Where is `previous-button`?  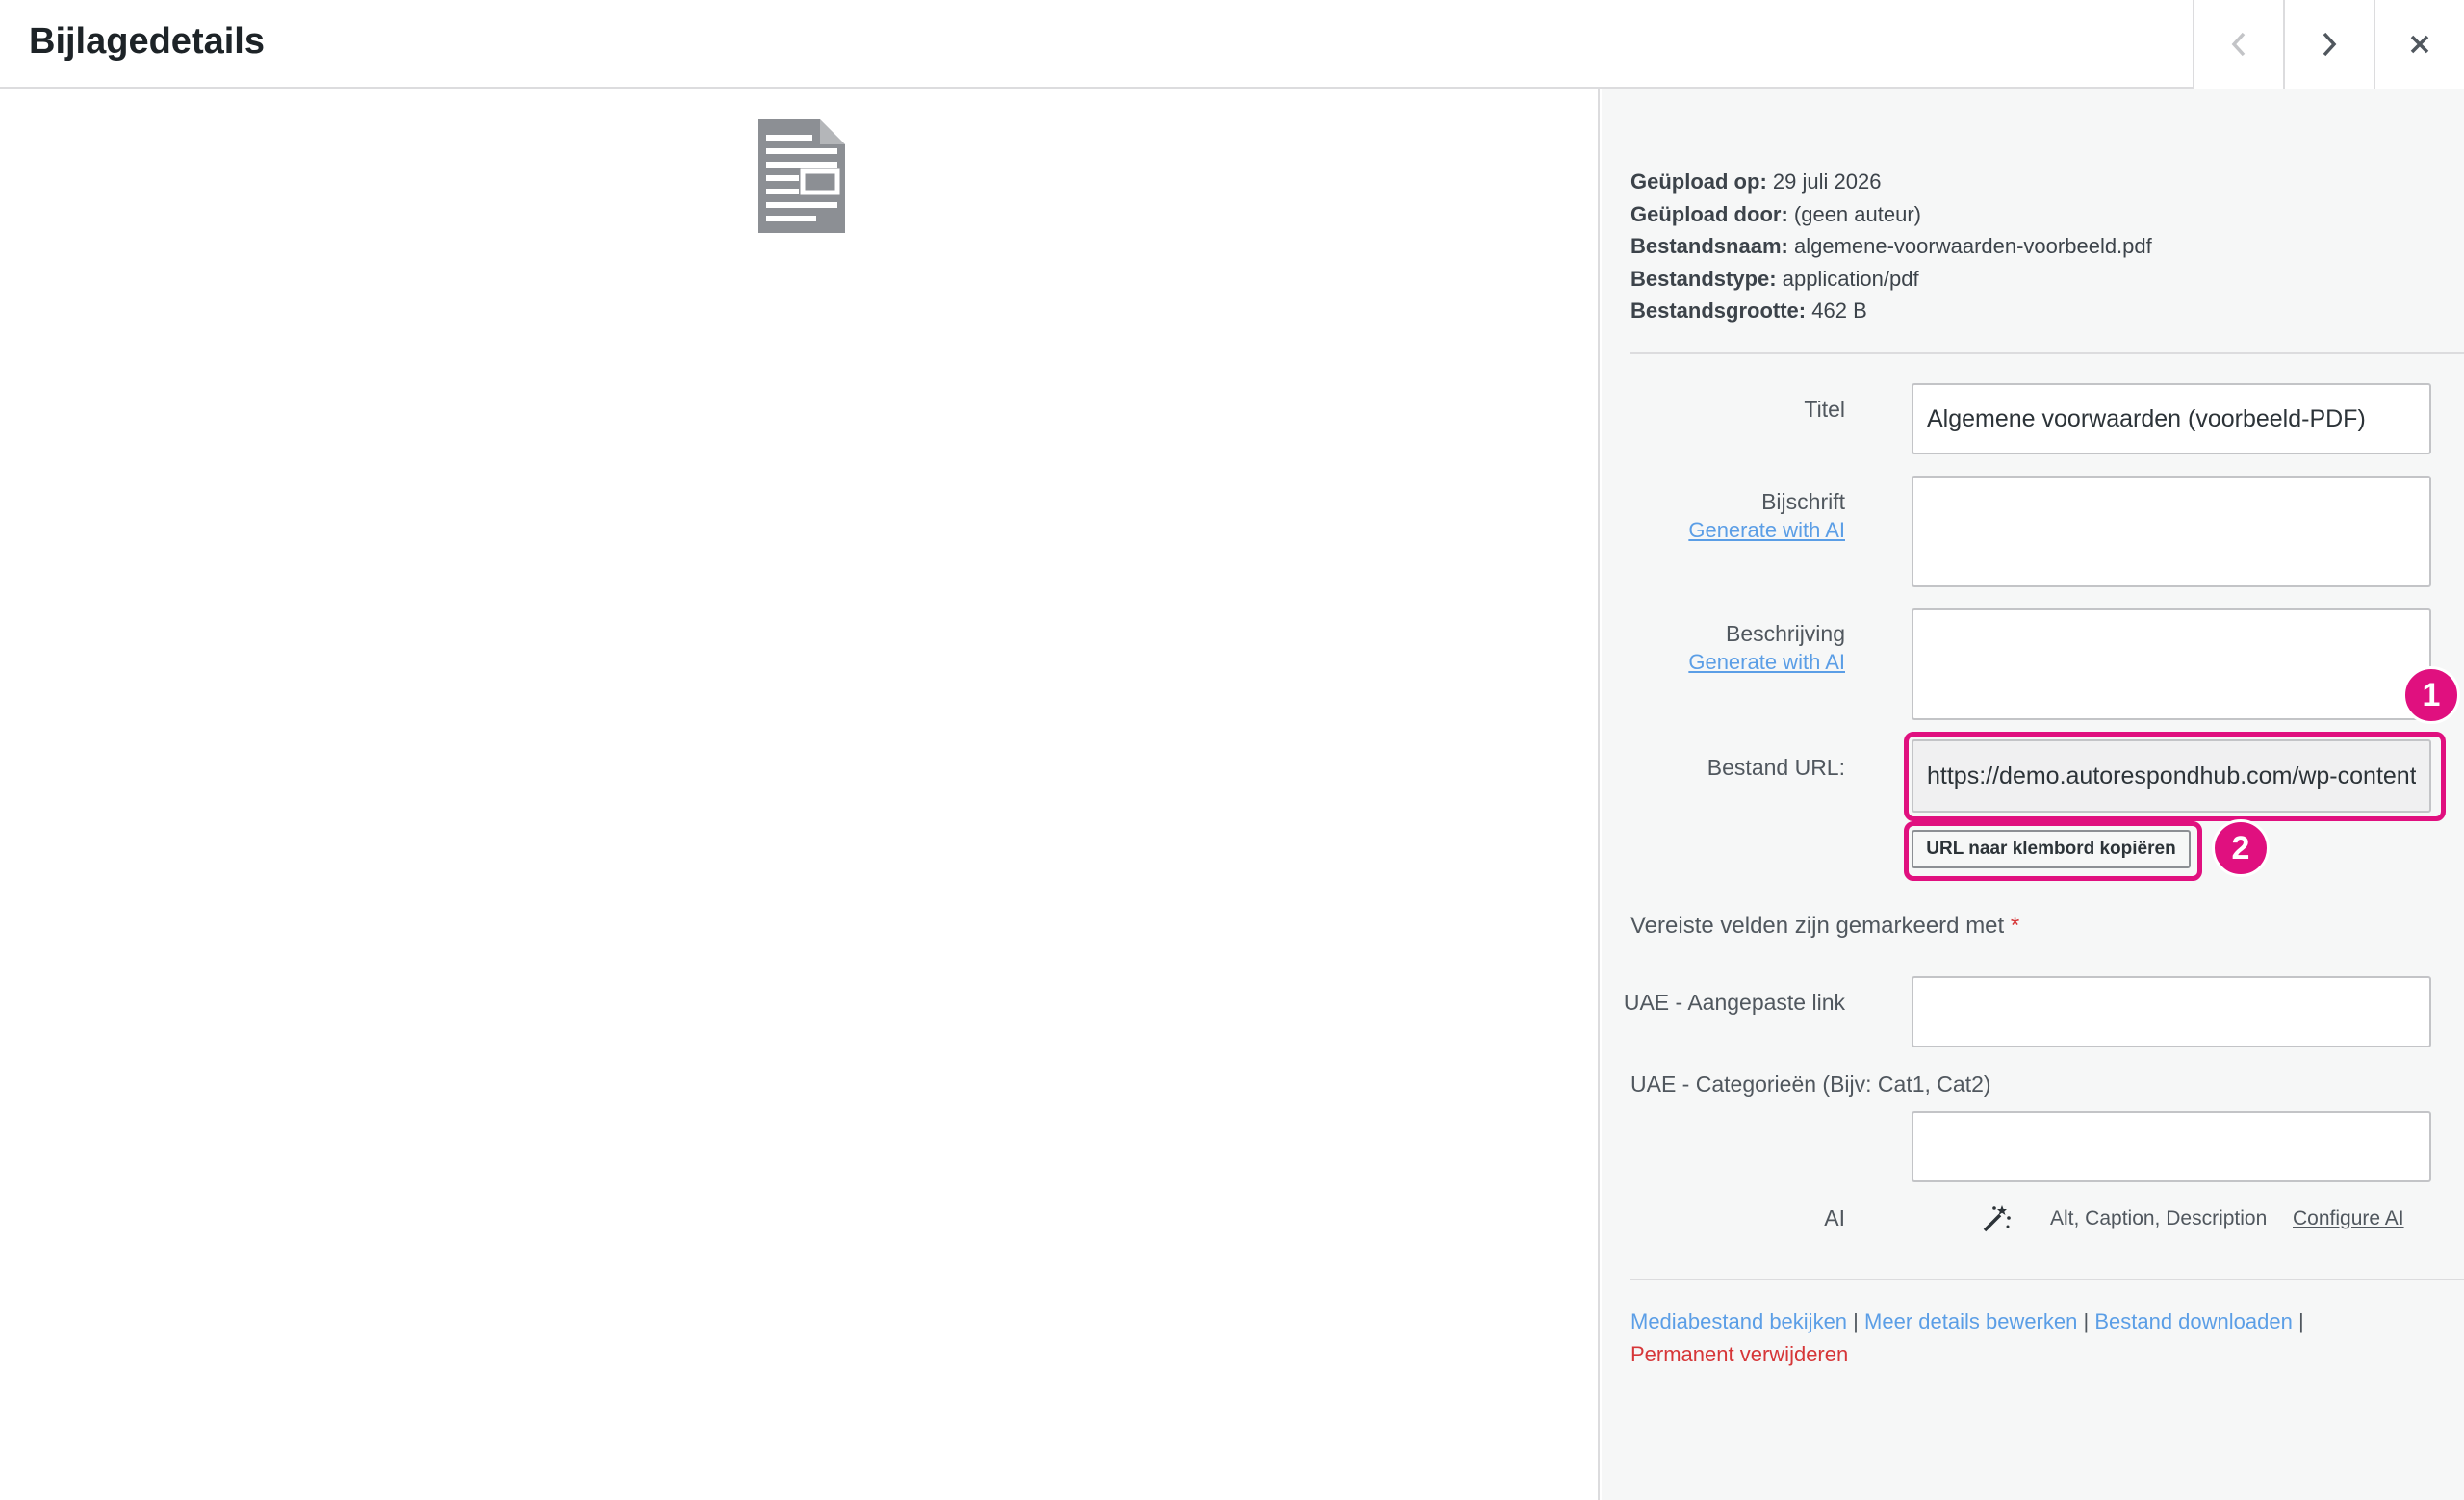
previous-button is located at coordinates (2238, 44).